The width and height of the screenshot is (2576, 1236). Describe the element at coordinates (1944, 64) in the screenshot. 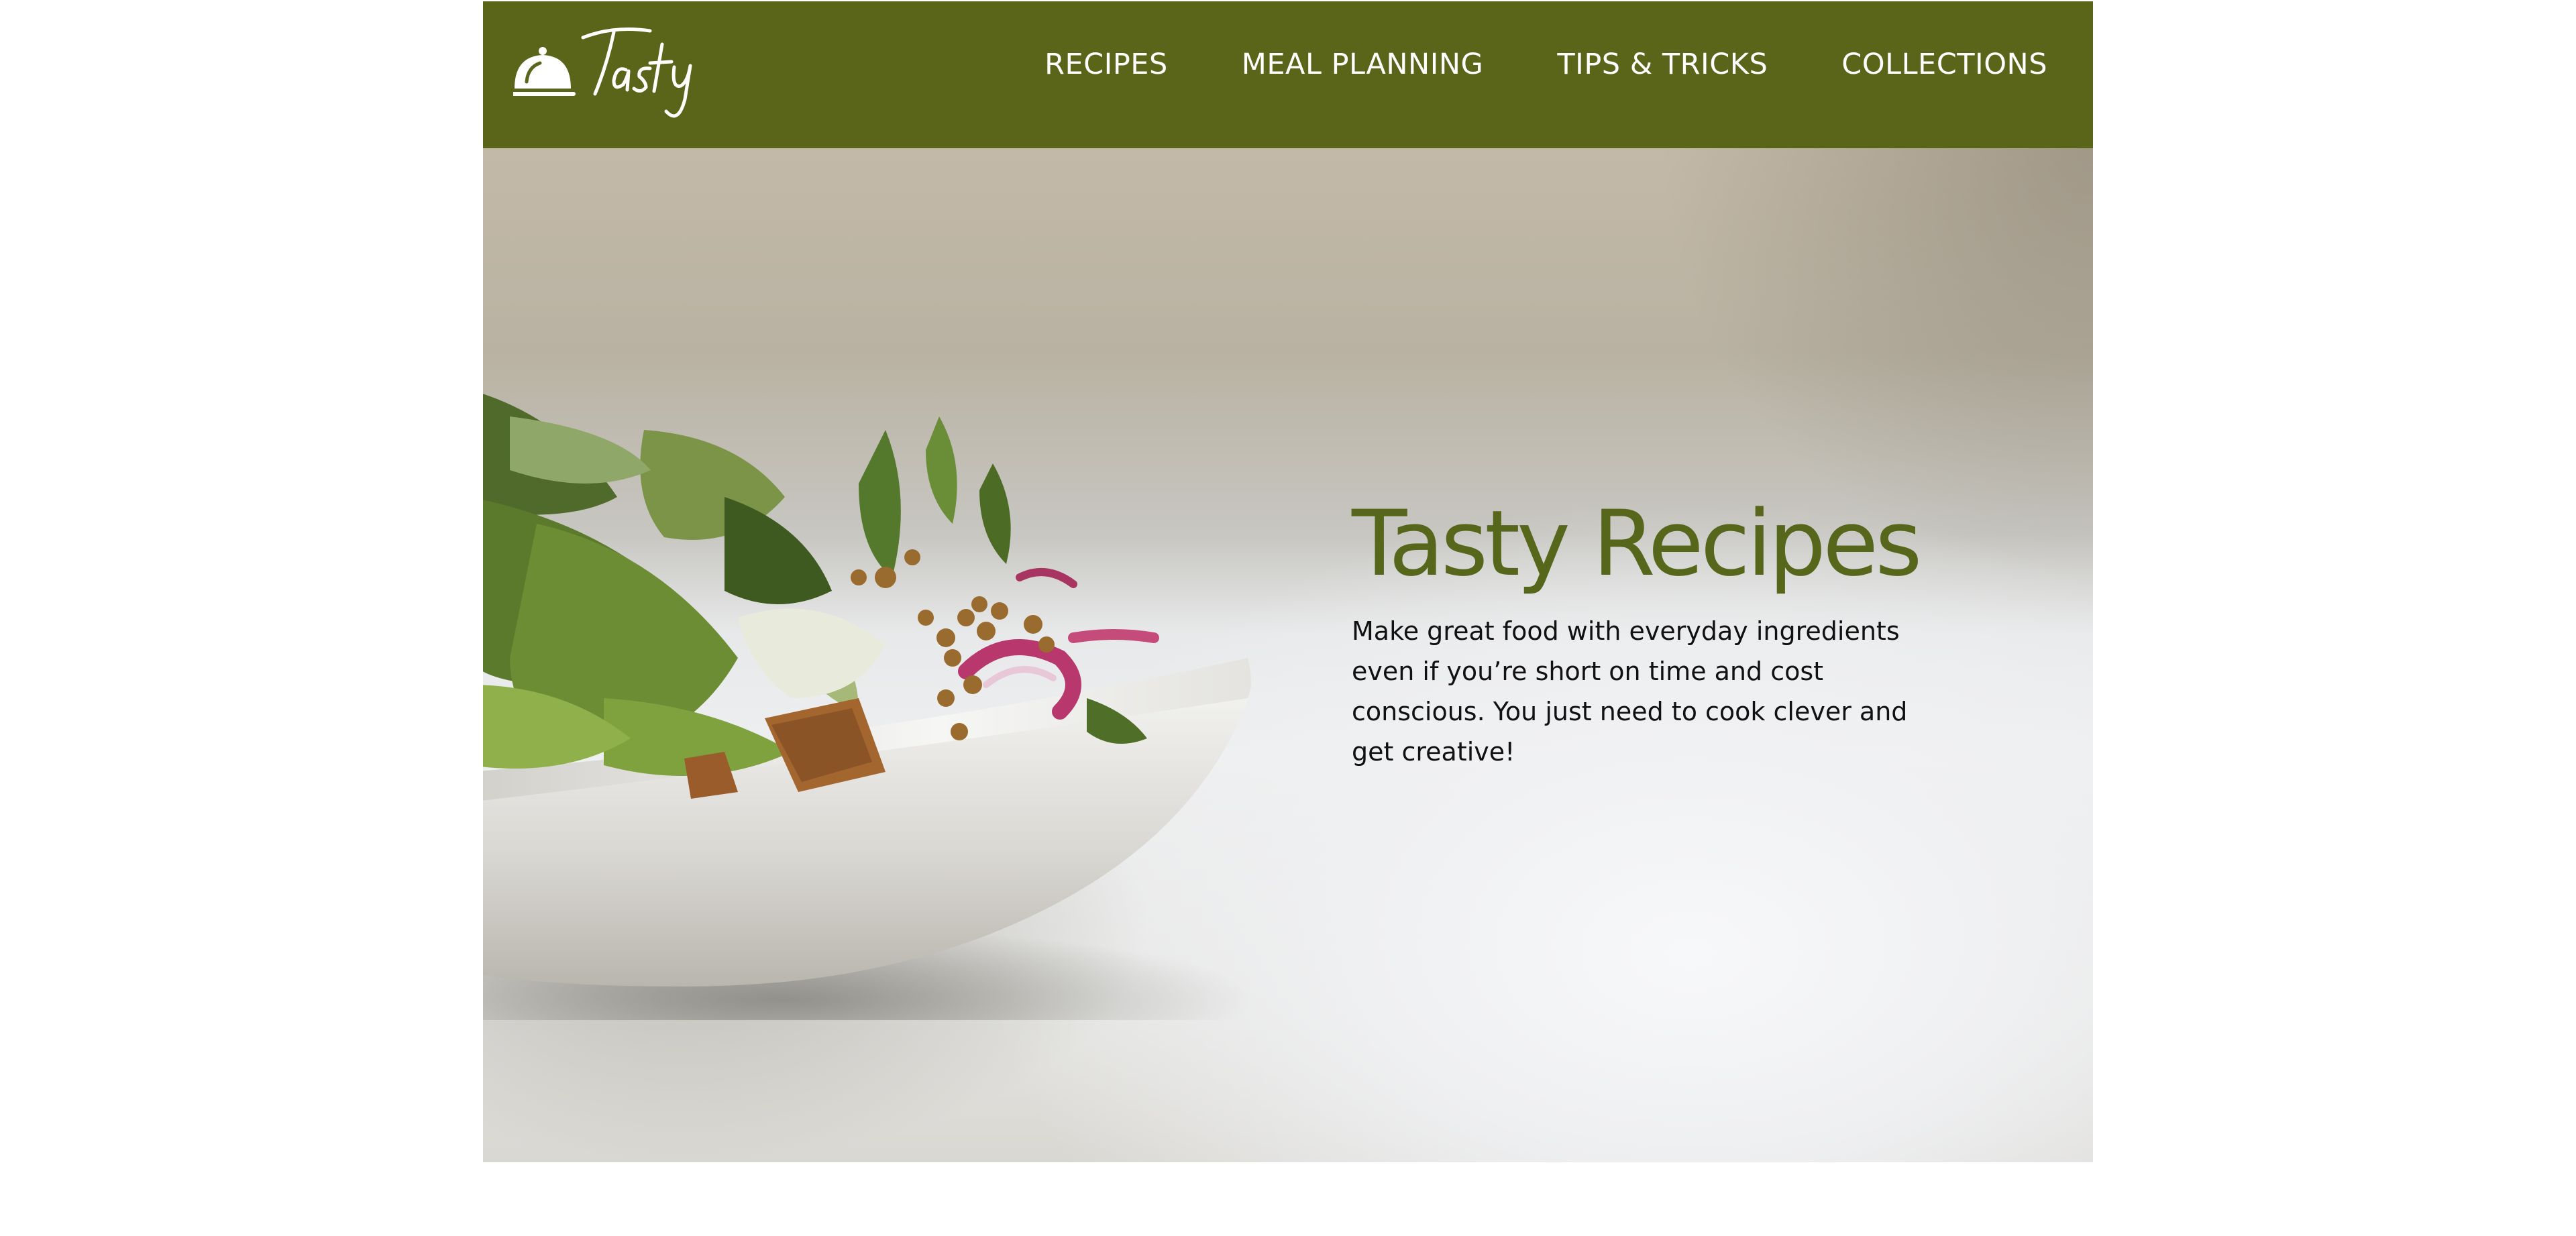

I see `nav-link-collections: COLLECTIONS` at that location.